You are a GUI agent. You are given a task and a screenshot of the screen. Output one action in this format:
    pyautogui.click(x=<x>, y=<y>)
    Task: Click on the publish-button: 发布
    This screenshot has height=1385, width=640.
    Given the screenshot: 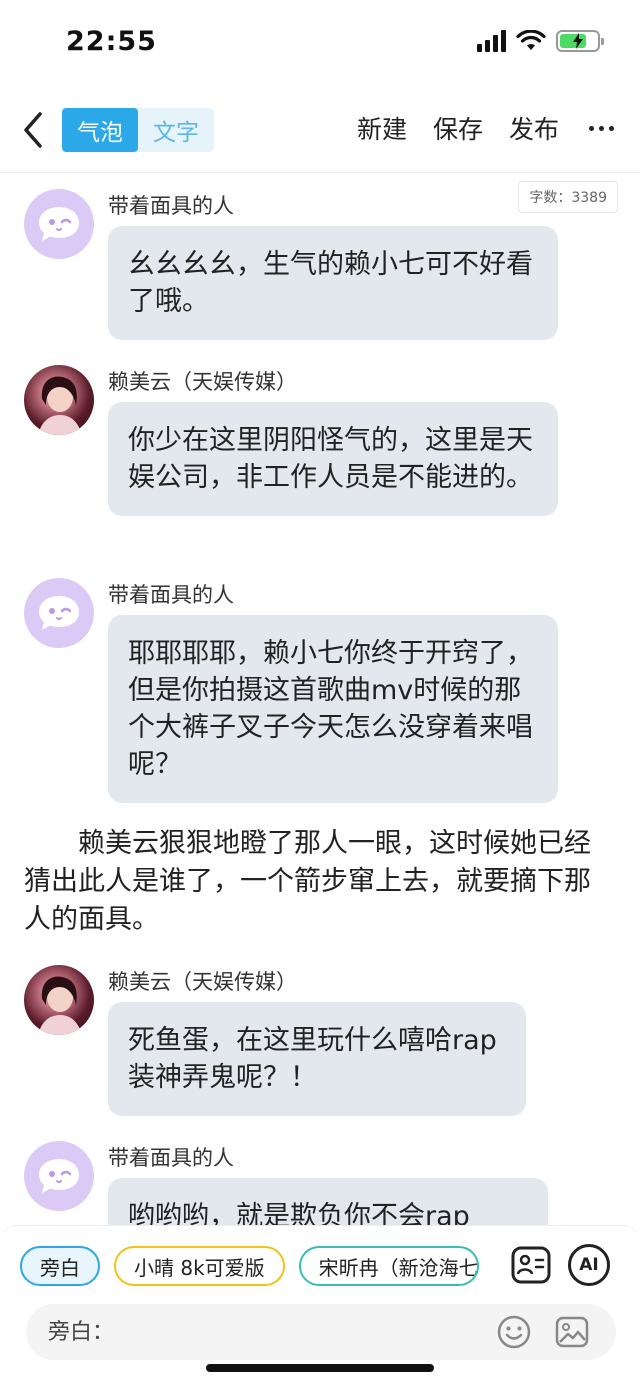 What is the action you would take?
    pyautogui.click(x=534, y=128)
    